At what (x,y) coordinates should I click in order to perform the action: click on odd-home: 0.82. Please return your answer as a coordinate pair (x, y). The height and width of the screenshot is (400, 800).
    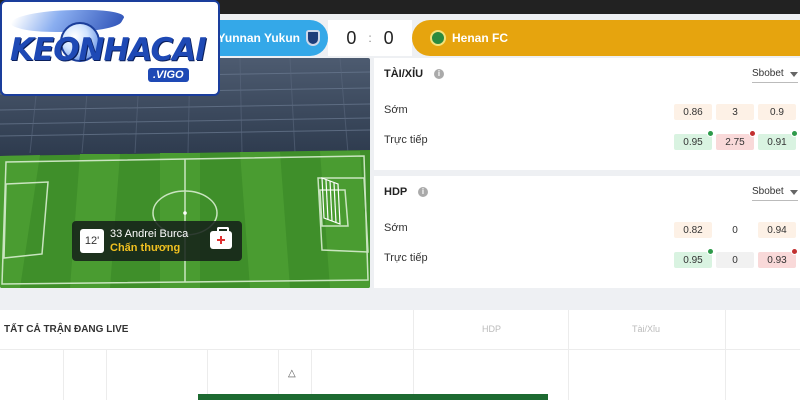
    Looking at the image, I should click on (693, 230).